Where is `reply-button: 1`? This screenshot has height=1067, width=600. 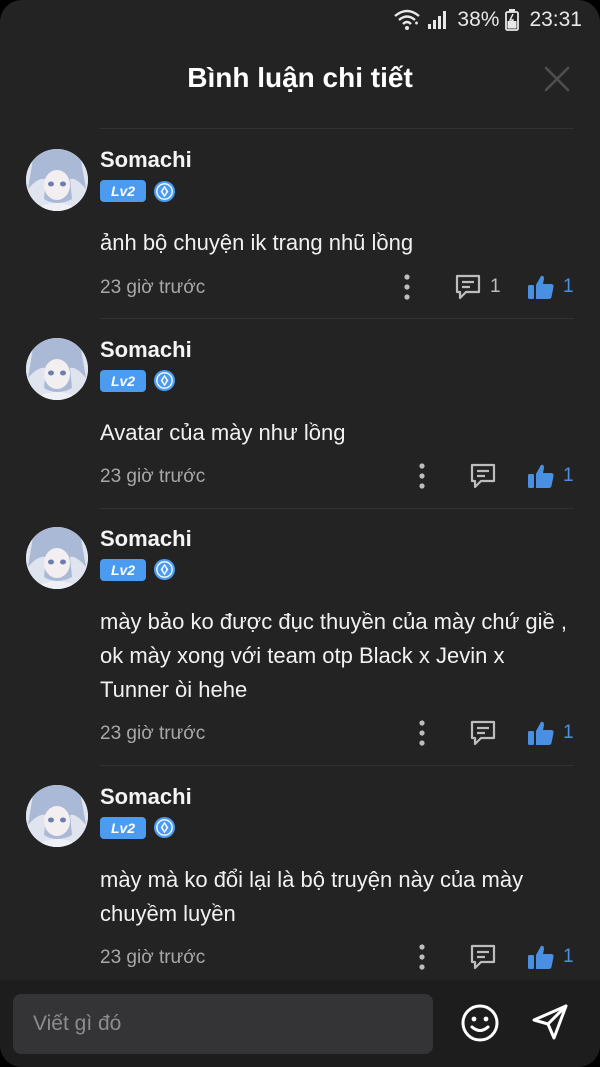
reply-button: 1 is located at coordinates (477, 287).